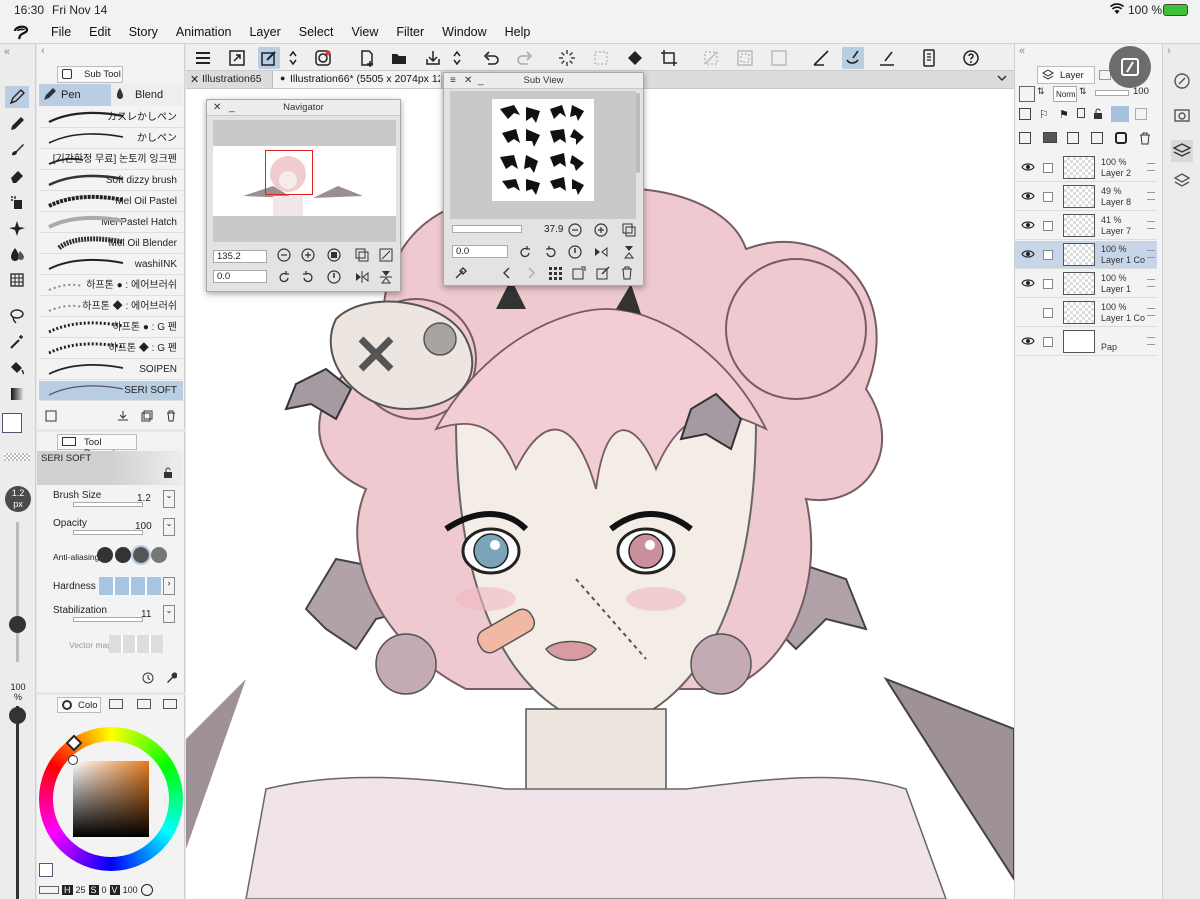 The image size is (1200, 899). What do you see at coordinates (17, 342) in the screenshot?
I see `magic-wand-icon` at bounding box center [17, 342].